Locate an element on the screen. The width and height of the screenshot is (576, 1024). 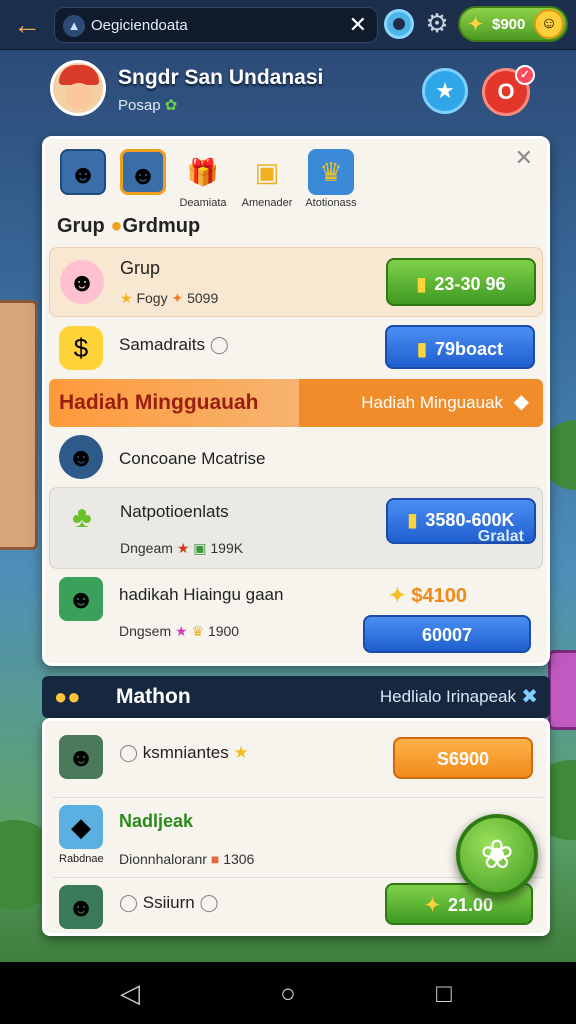
claim-button: ▮ 23-30 96 is located at coordinates (461, 282).